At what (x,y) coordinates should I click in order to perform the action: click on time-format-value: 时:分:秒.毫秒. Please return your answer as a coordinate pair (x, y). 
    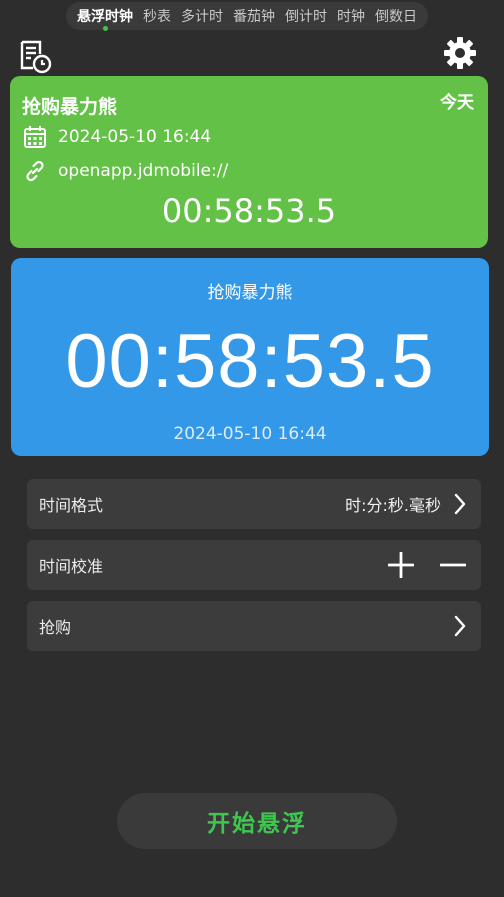
    Looking at the image, I should click on (393, 505).